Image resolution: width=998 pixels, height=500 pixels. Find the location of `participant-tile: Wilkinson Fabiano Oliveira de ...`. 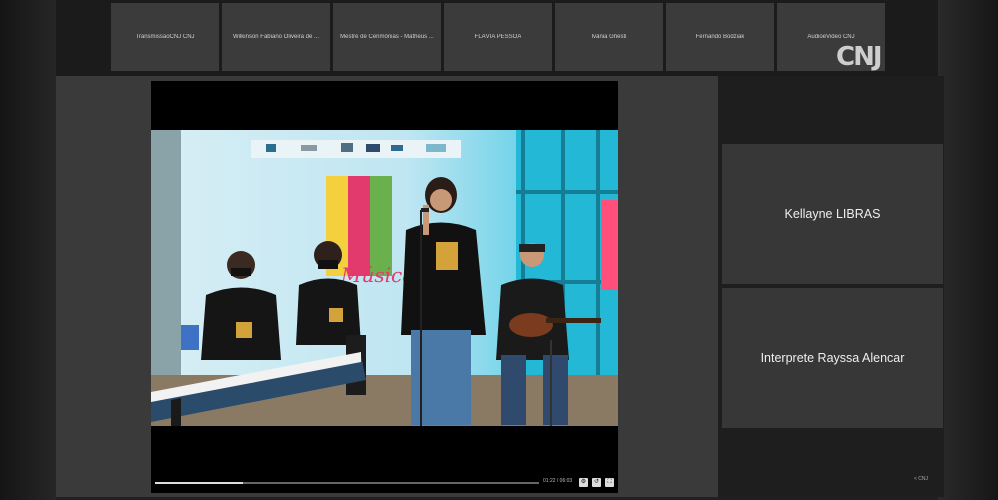

participant-tile: Wilkinson Fabiano Oliveira de ... is located at coordinates (276, 37).